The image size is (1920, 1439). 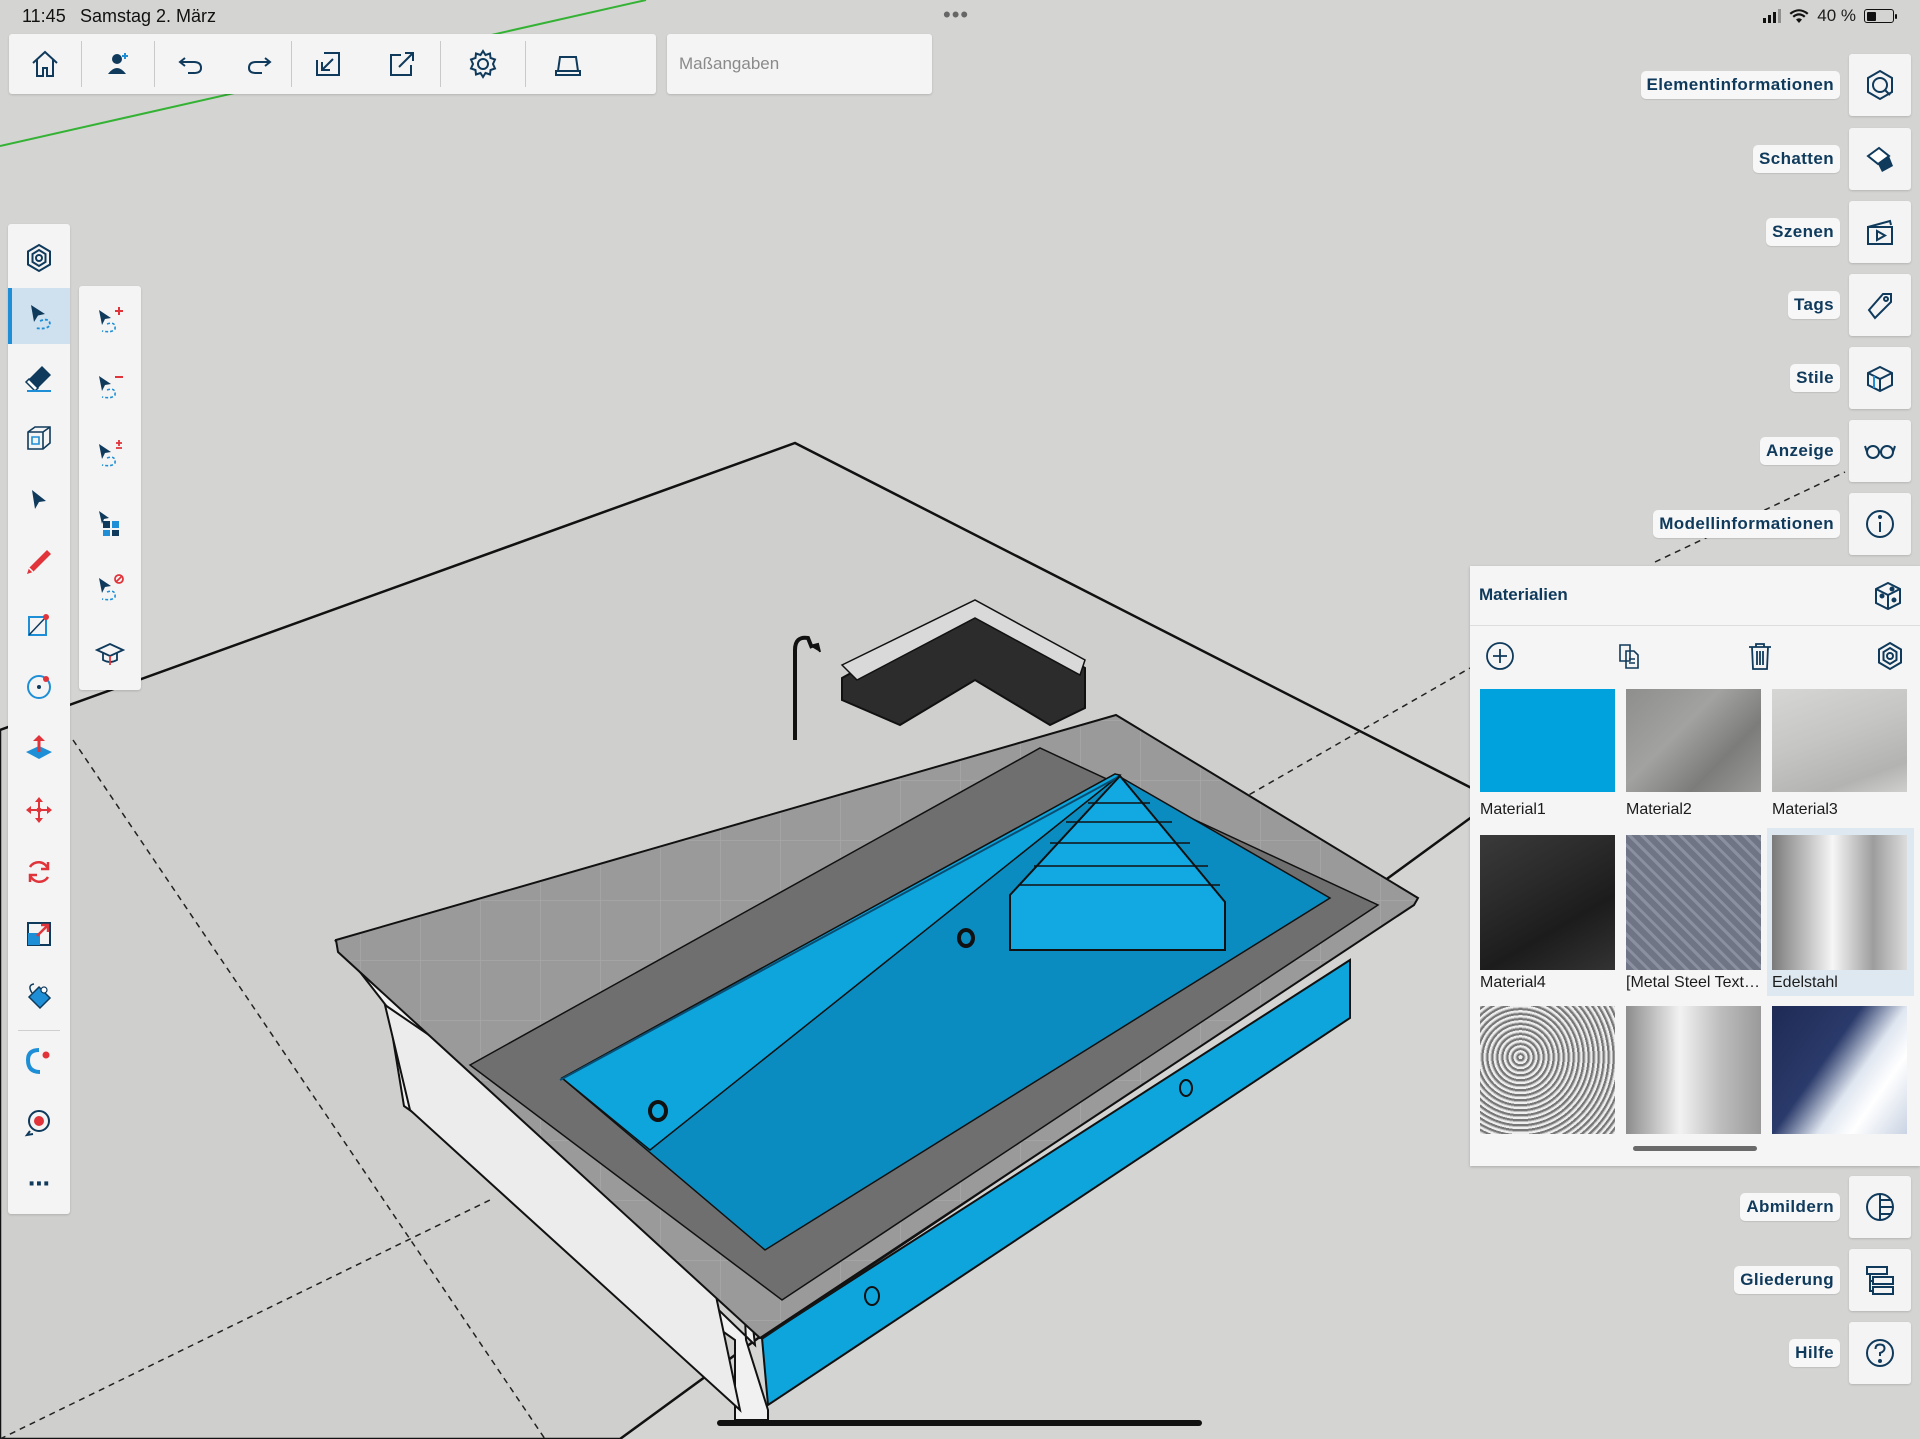 I want to click on delete-material-button, so click(x=1760, y=656).